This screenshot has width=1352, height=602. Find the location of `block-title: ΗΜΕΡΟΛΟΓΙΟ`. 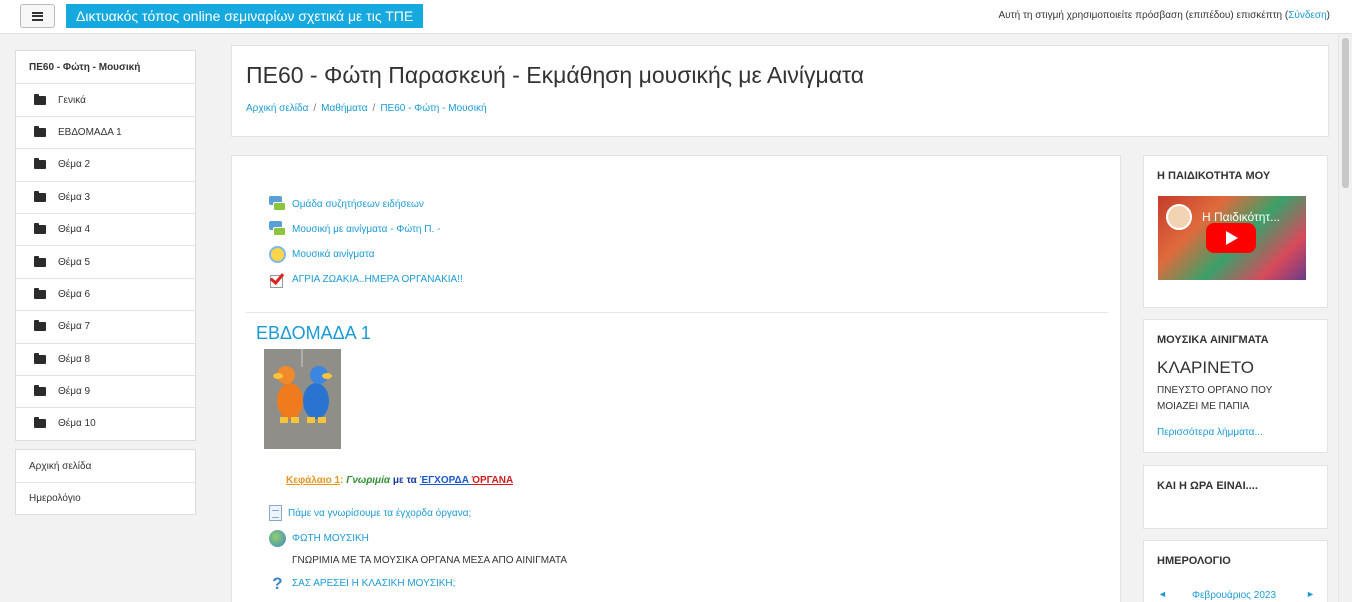

block-title: ΗΜΕΡΟΛΟΓΙΟ is located at coordinates (1194, 561).